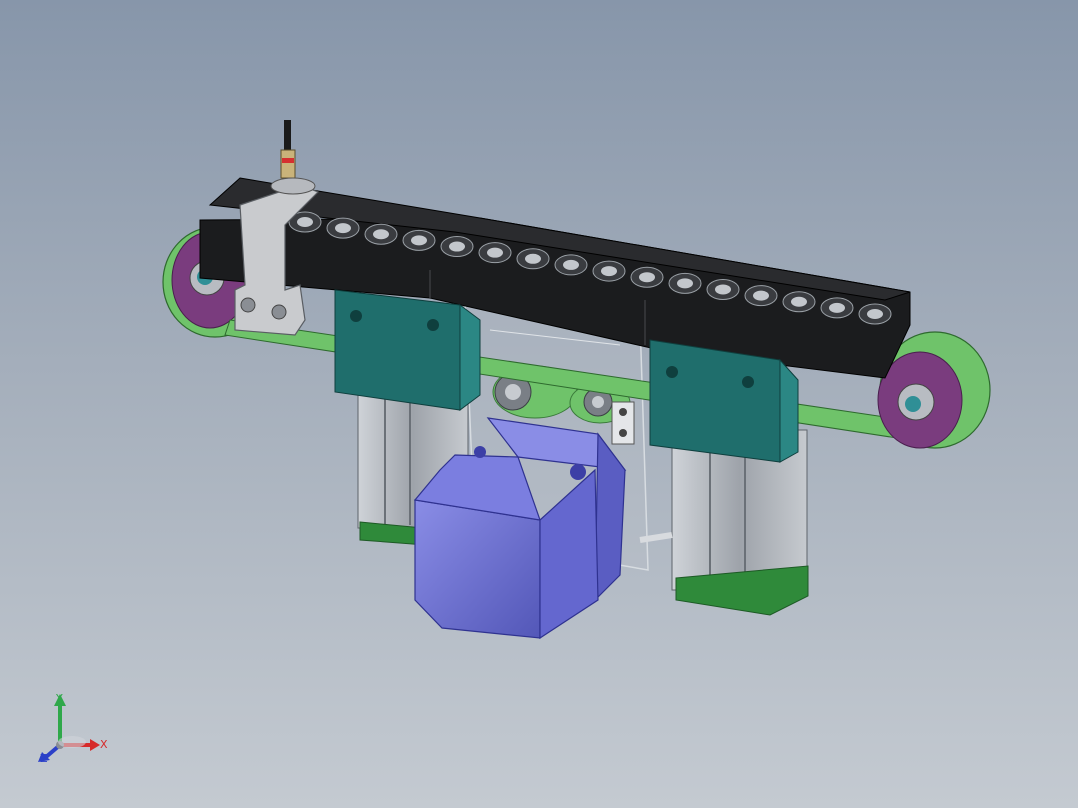 The image size is (1078, 808). What do you see at coordinates (293, 157) in the screenshot?
I see `proximity-sensor` at bounding box center [293, 157].